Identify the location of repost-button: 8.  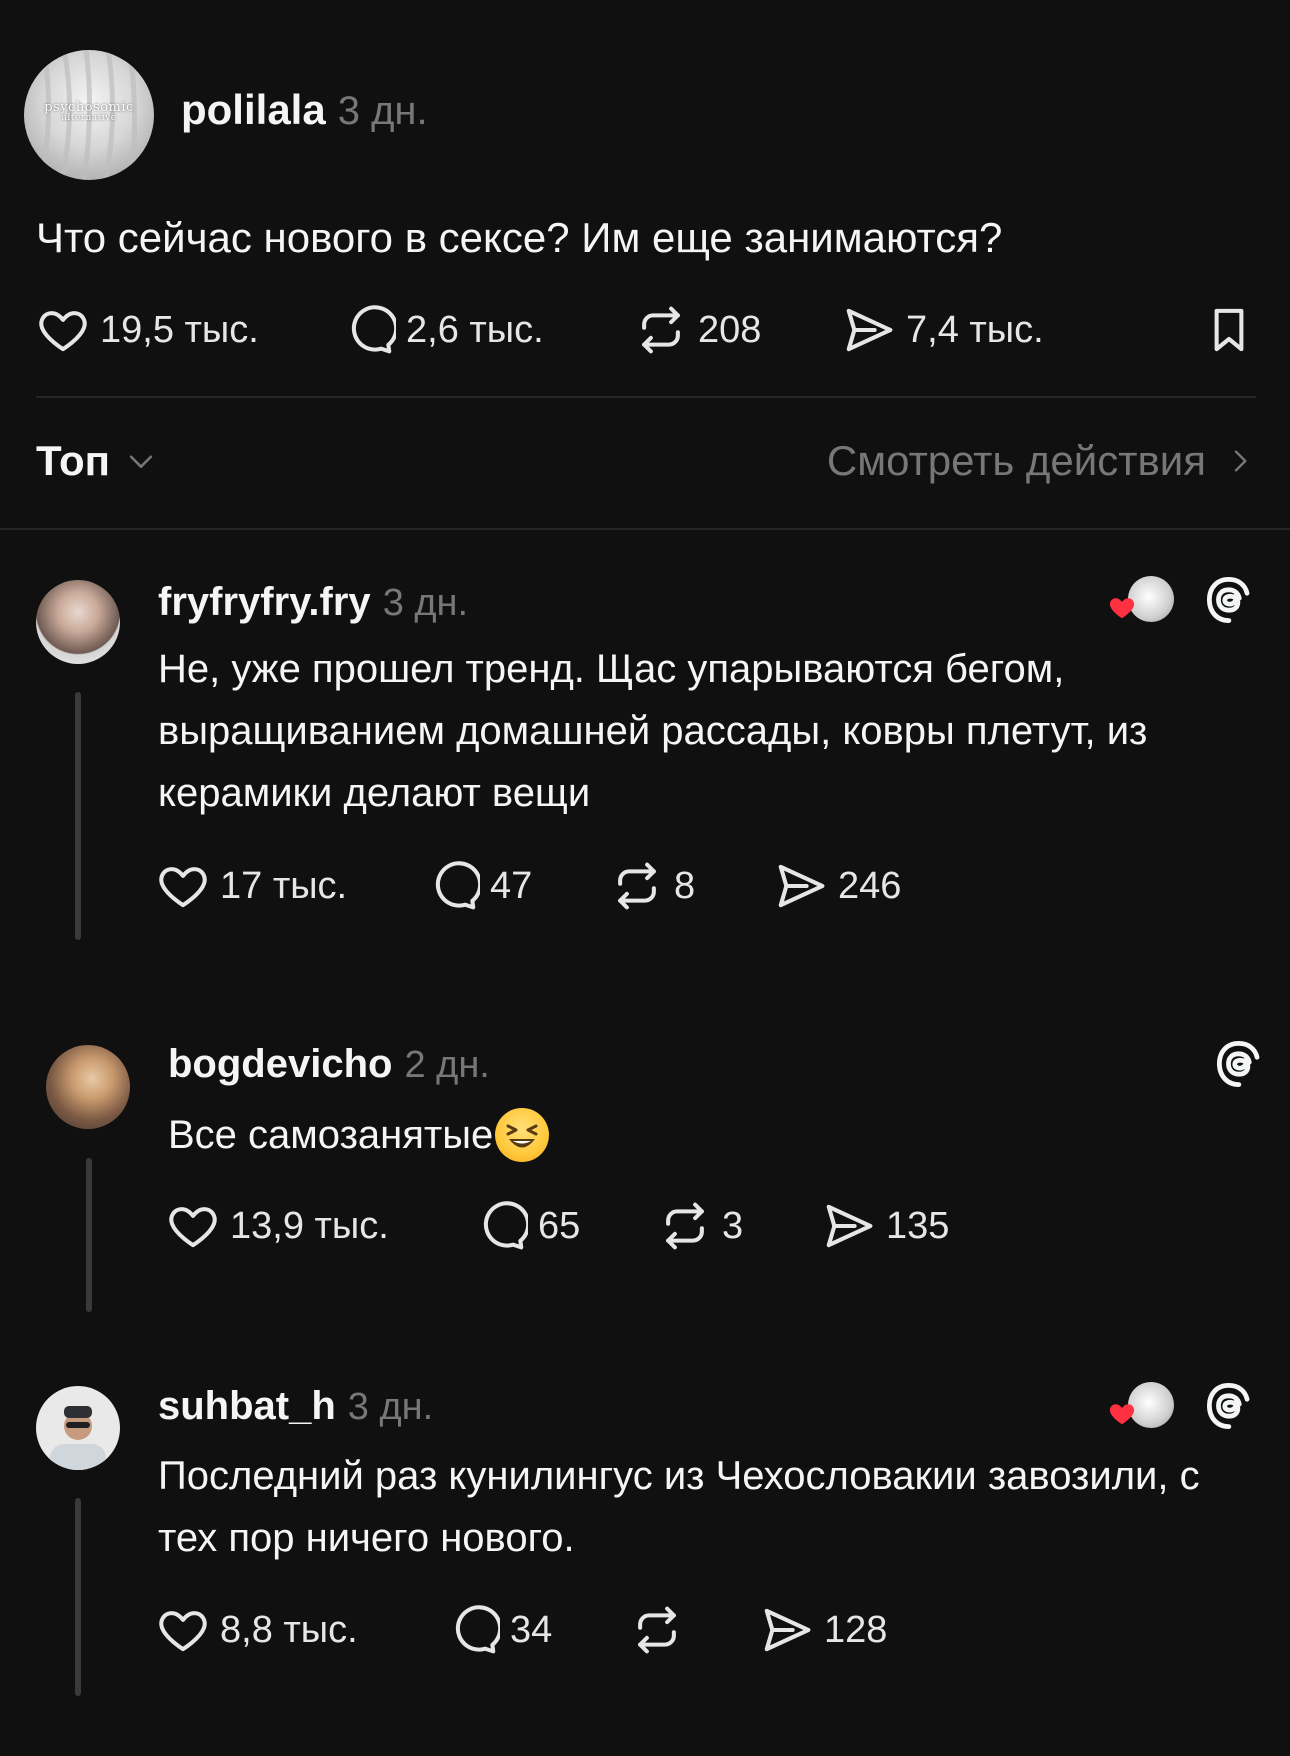
(652, 886).